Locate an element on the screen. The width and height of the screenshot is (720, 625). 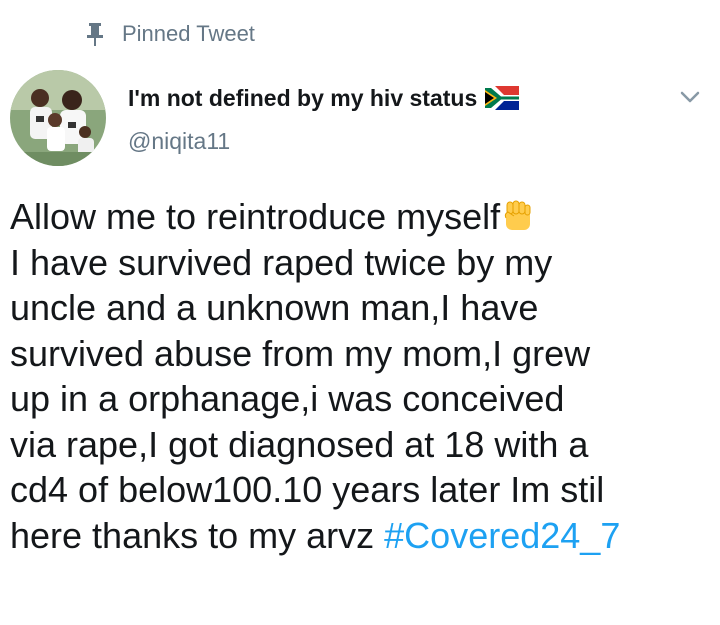
hashtag-link: #Covered24_7 is located at coordinates (502, 535).